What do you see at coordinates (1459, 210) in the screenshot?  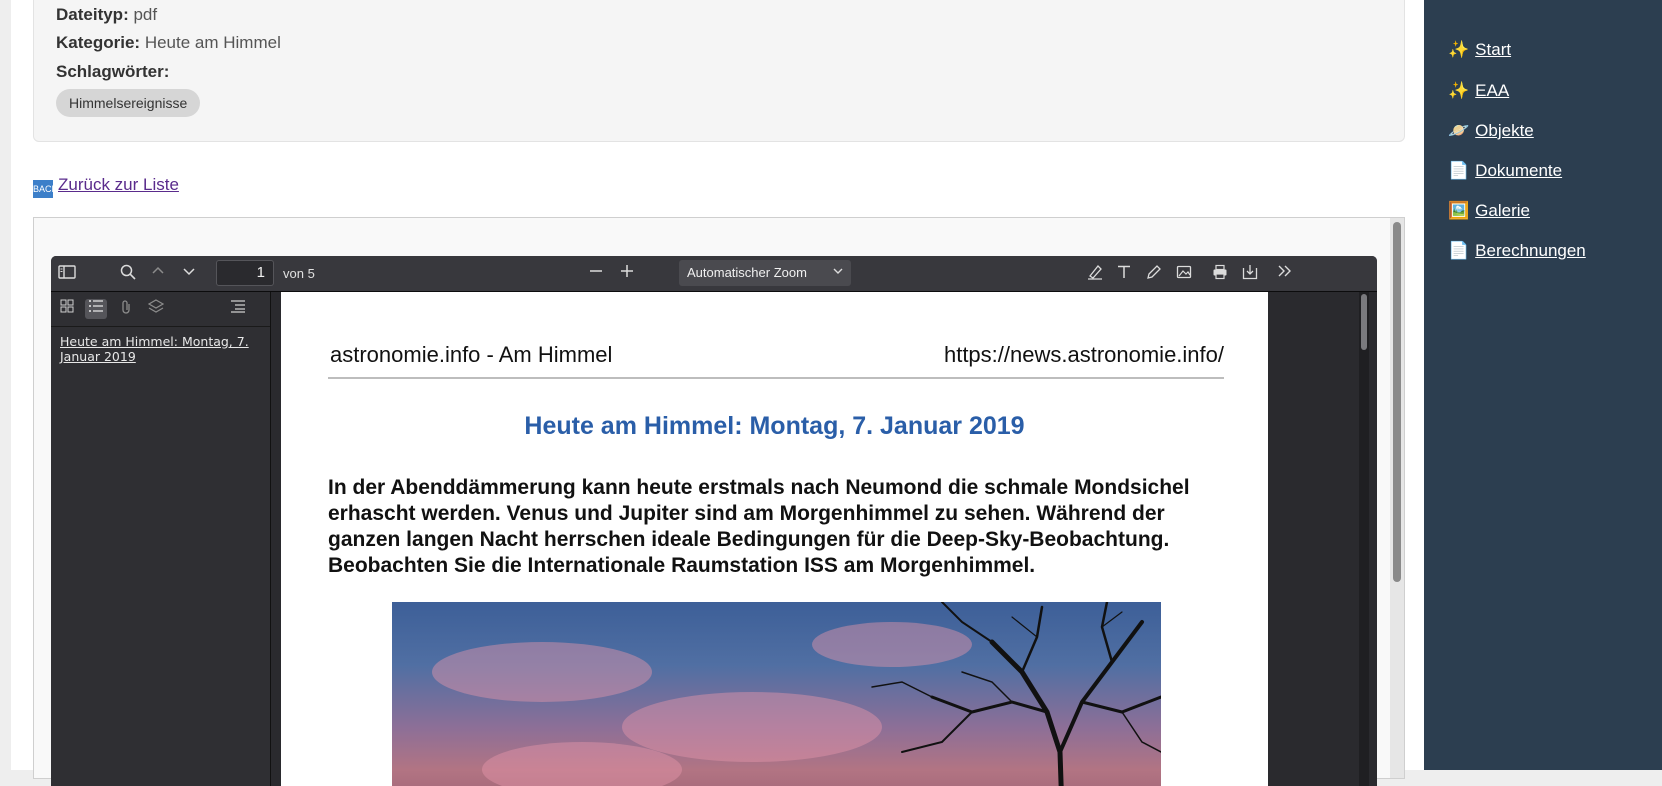 I see `picture-icon: 🖼️` at bounding box center [1459, 210].